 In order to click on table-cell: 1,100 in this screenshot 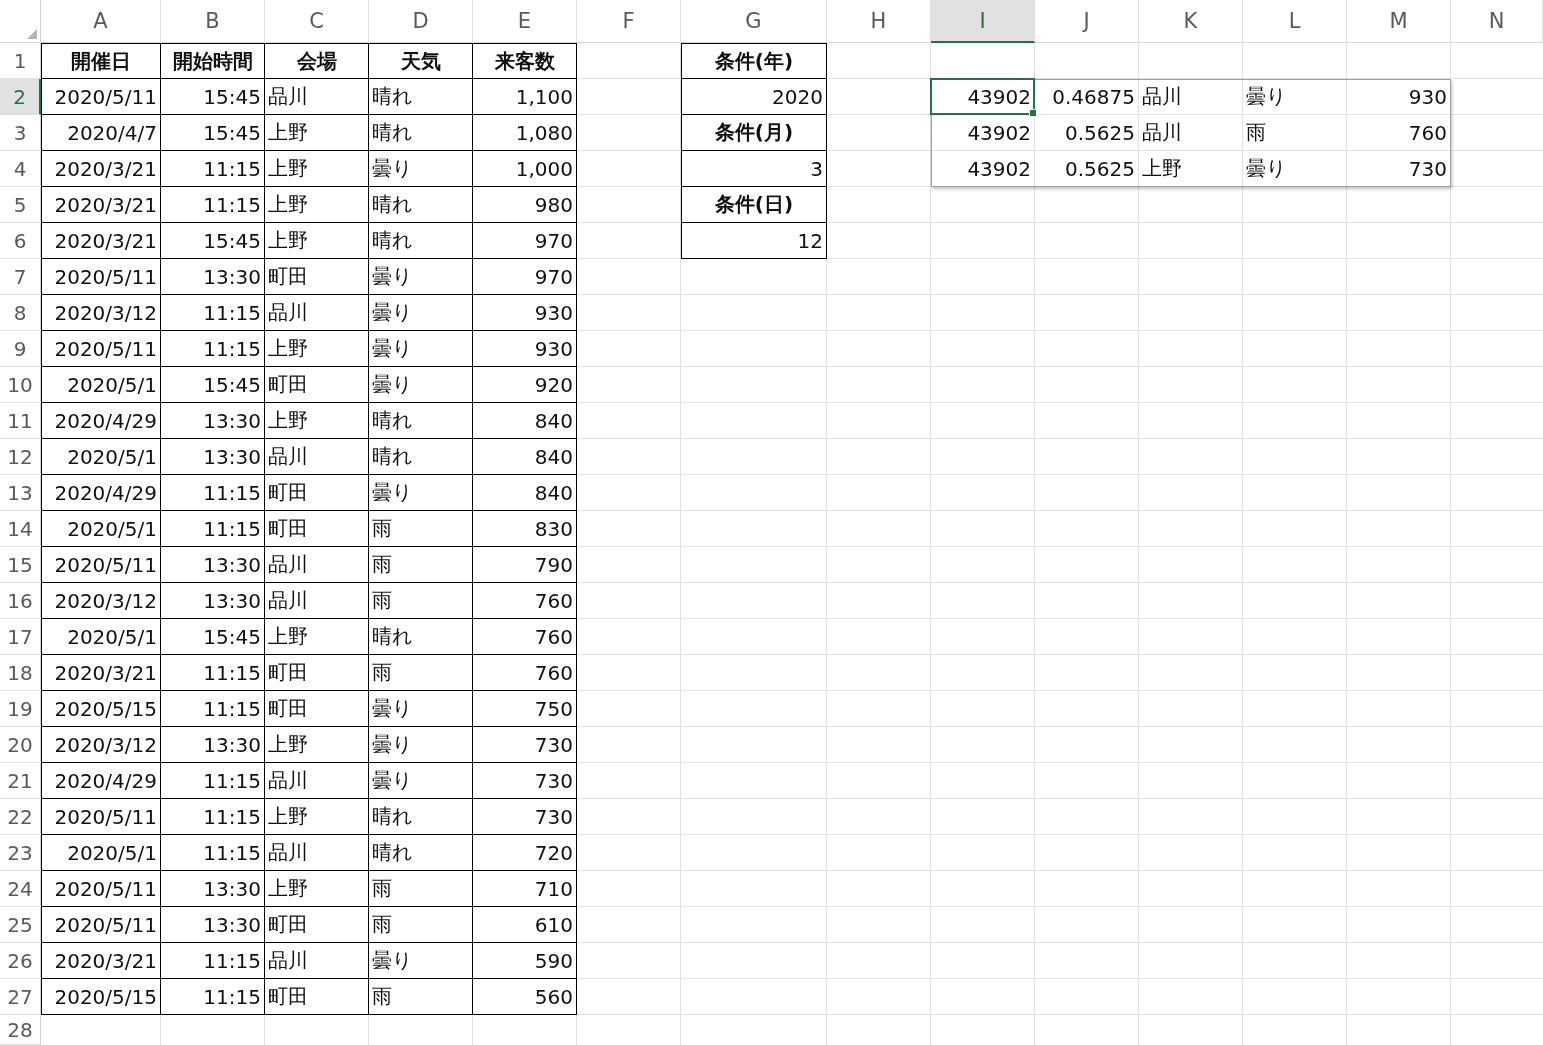, I will do `click(525, 97)`.